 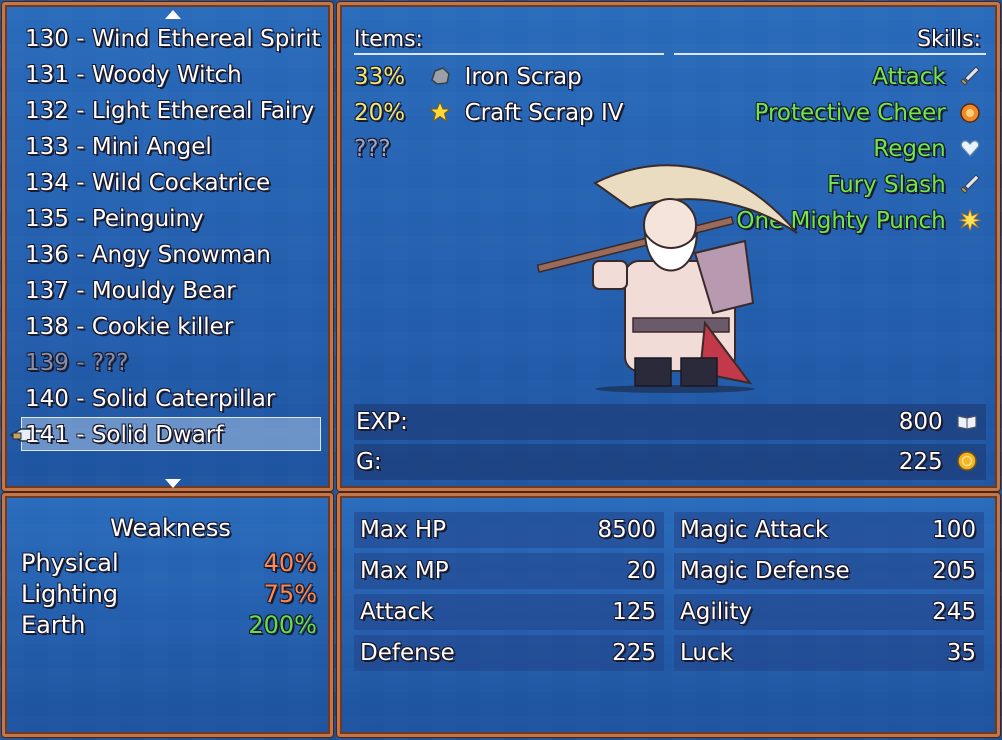 I want to click on skill-row: Protective Cheer, so click(x=868, y=113).